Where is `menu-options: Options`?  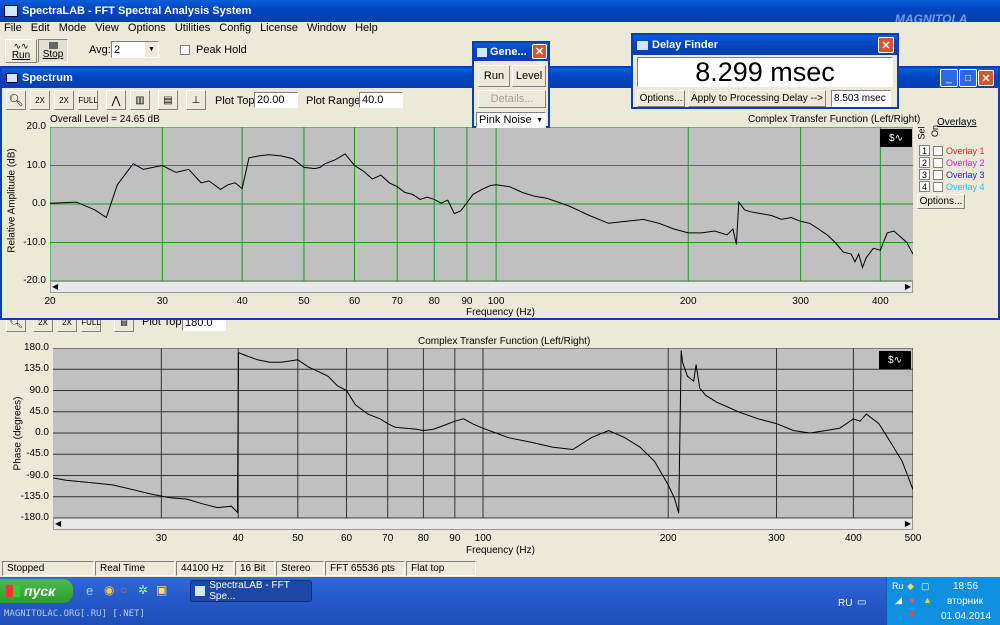
menu-options: Options is located at coordinates (147, 29).